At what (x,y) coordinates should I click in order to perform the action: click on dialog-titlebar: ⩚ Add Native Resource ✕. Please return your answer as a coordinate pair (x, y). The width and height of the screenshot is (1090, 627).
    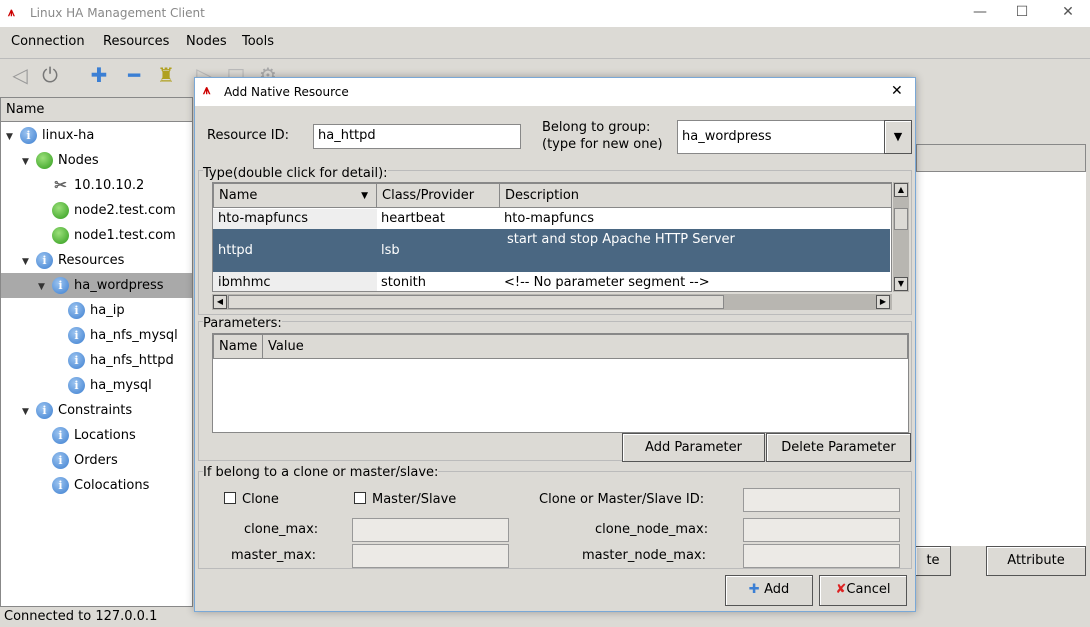
    Looking at the image, I should click on (555, 92).